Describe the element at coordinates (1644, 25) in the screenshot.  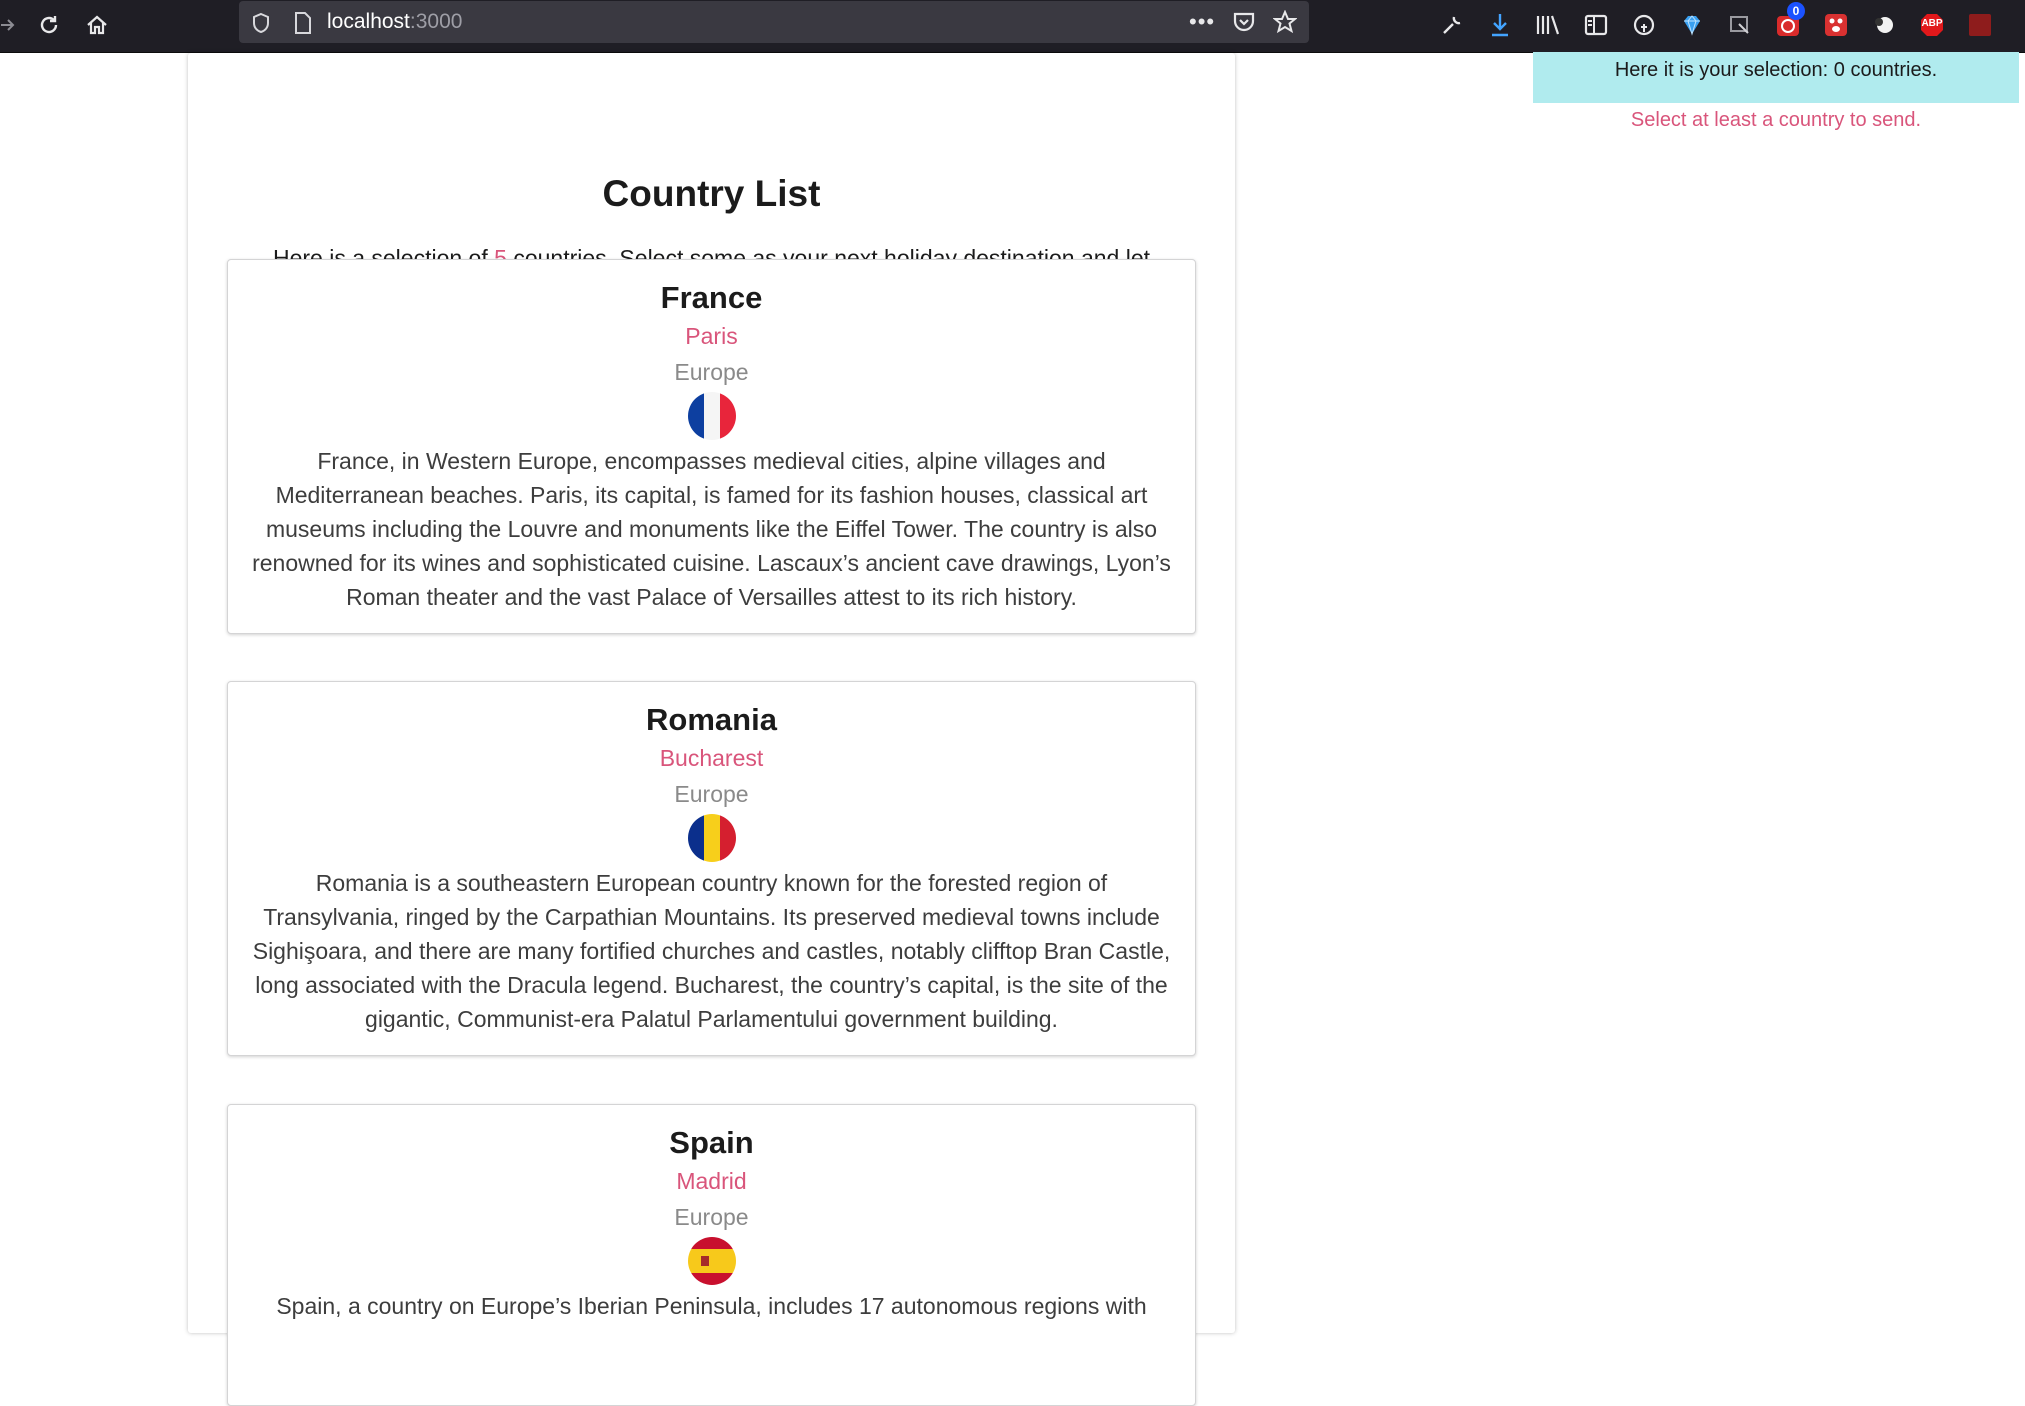
I see `translate-icon` at that location.